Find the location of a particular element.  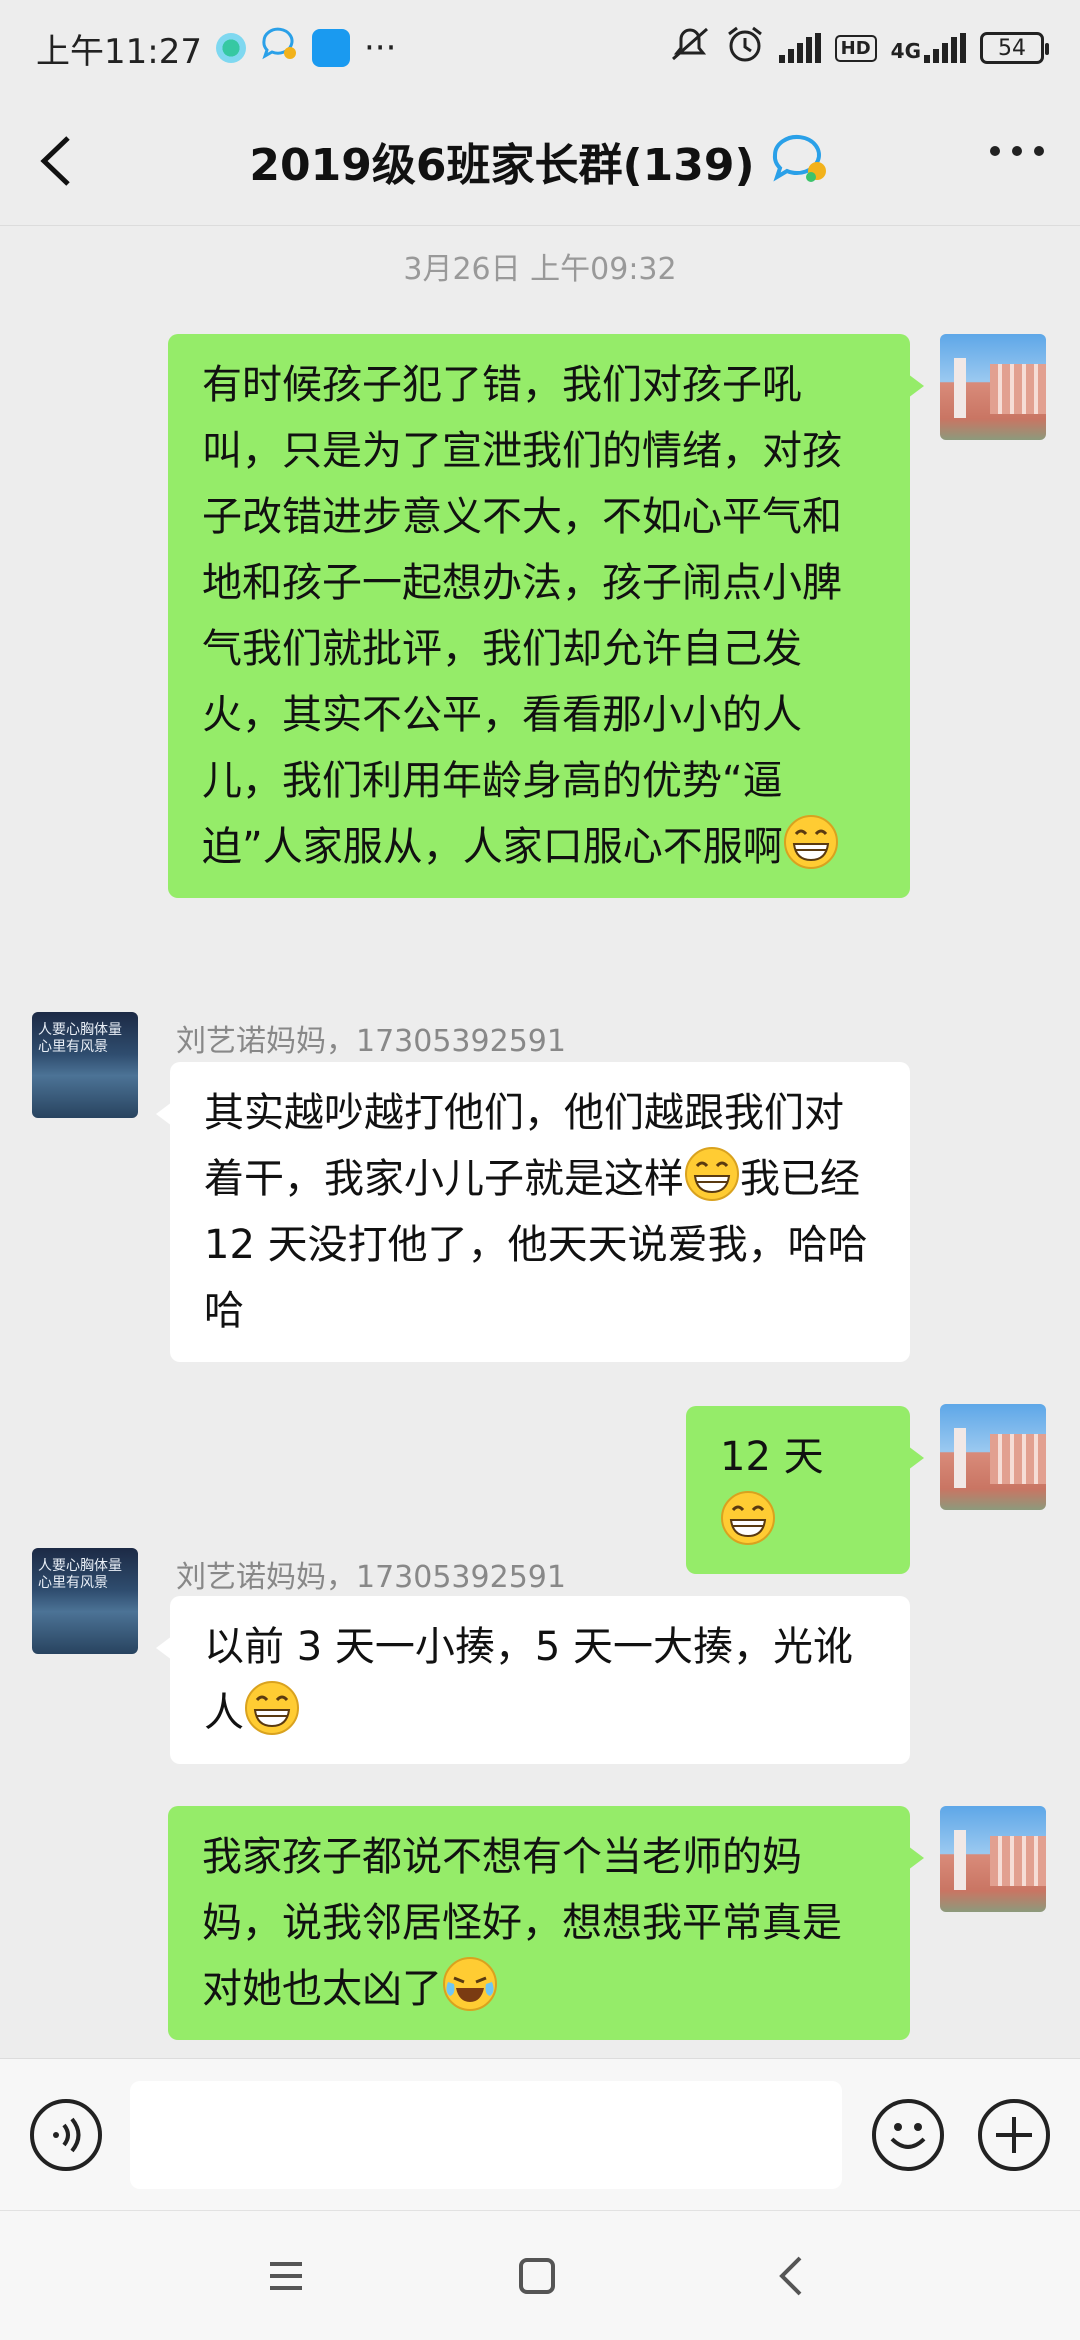

message-text: 以前 3 天一小揍，5 天一大揍，光讹人 is located at coordinates (529, 1680).